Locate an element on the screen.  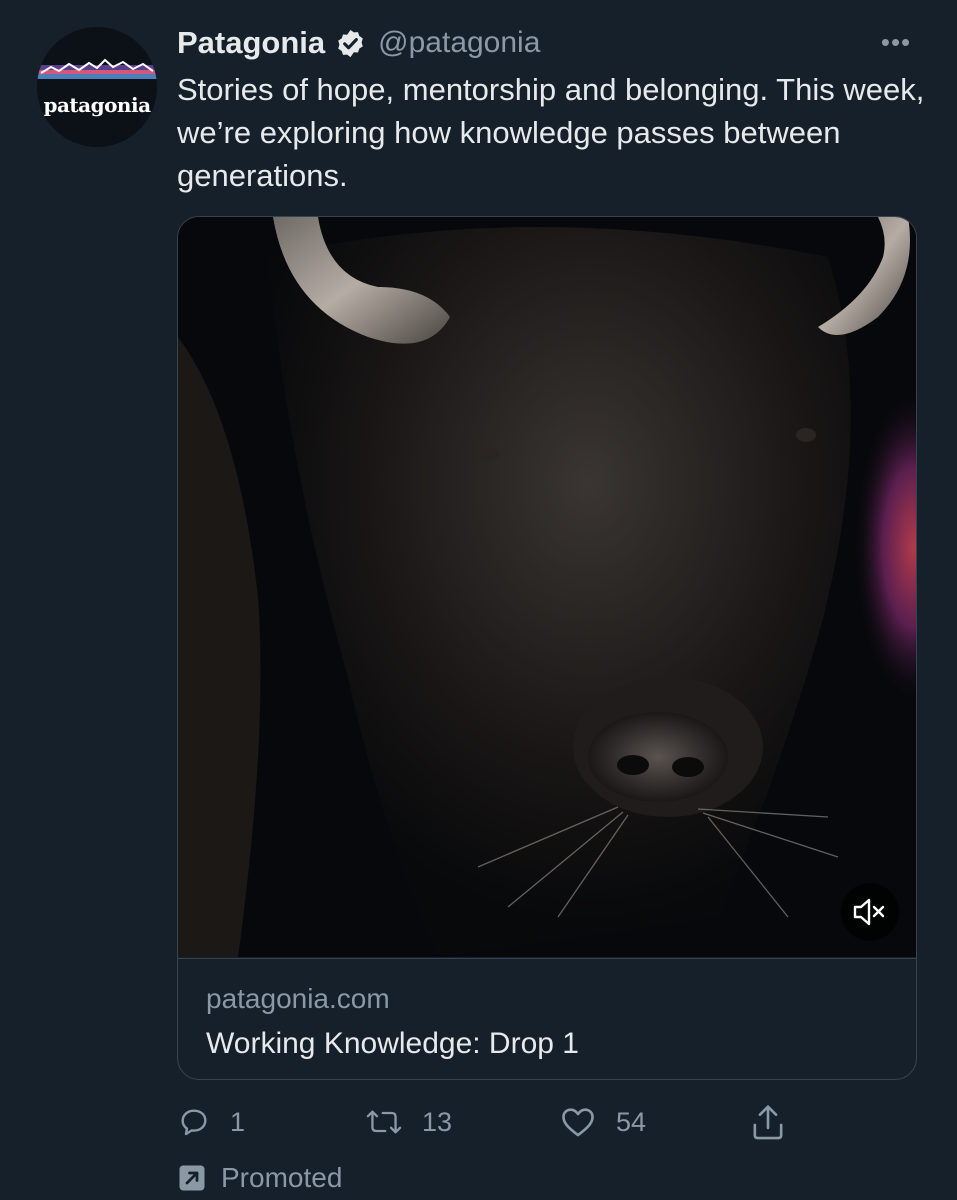
like-button: 54 is located at coordinates (603, 1122).